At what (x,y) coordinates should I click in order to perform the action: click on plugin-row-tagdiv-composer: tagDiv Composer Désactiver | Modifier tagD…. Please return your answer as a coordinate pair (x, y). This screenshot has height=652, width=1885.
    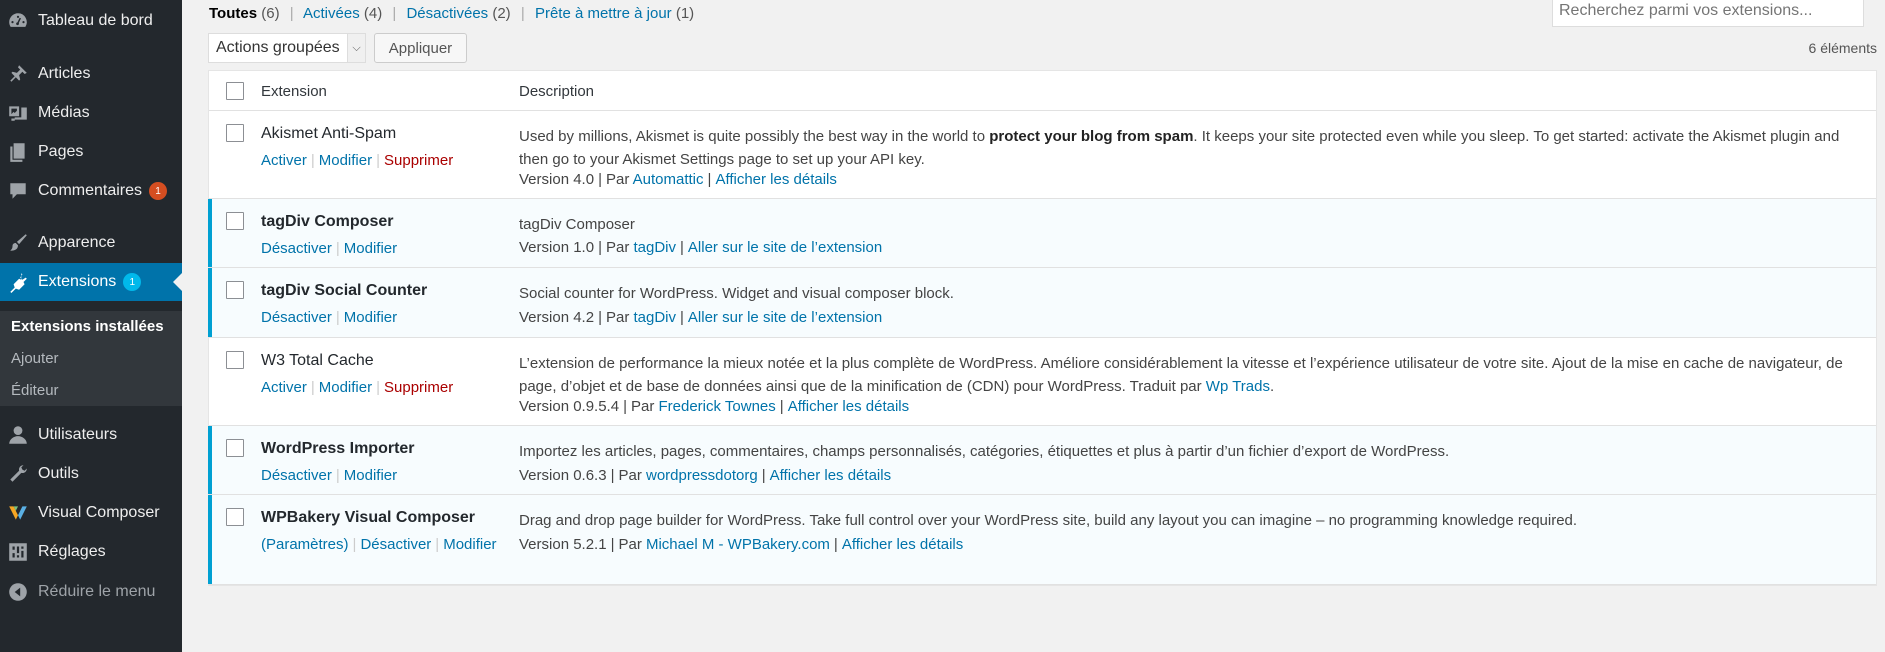
    Looking at the image, I should click on (1042, 233).